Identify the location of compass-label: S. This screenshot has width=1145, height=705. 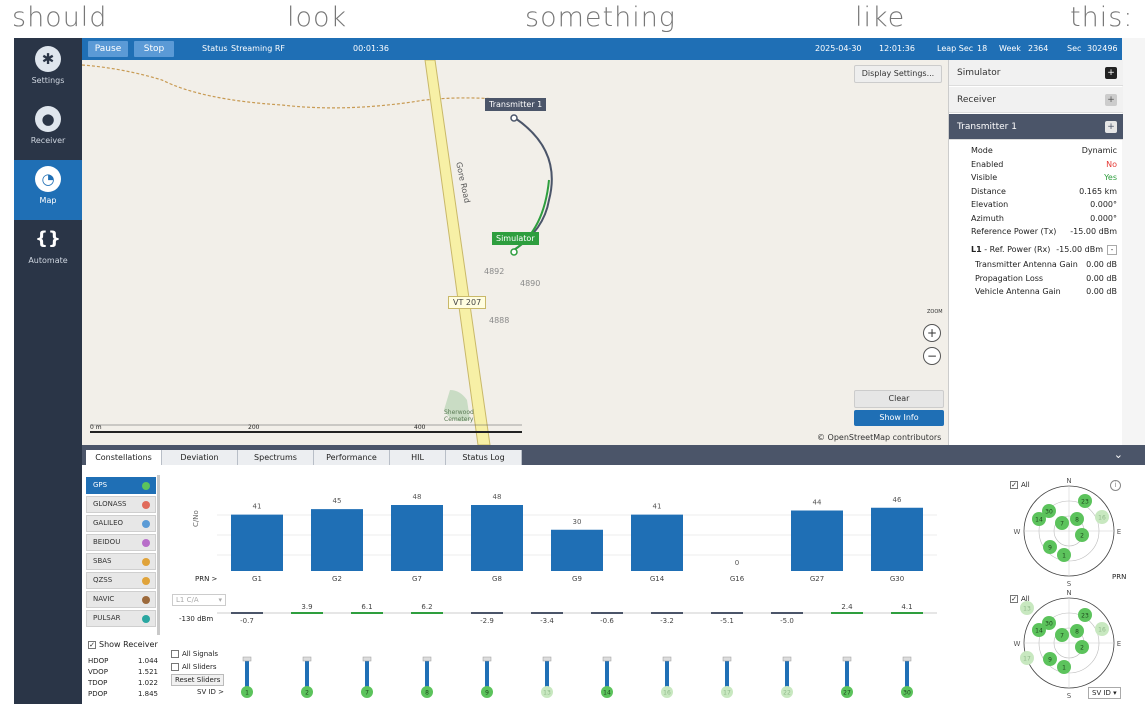
(1069, 696).